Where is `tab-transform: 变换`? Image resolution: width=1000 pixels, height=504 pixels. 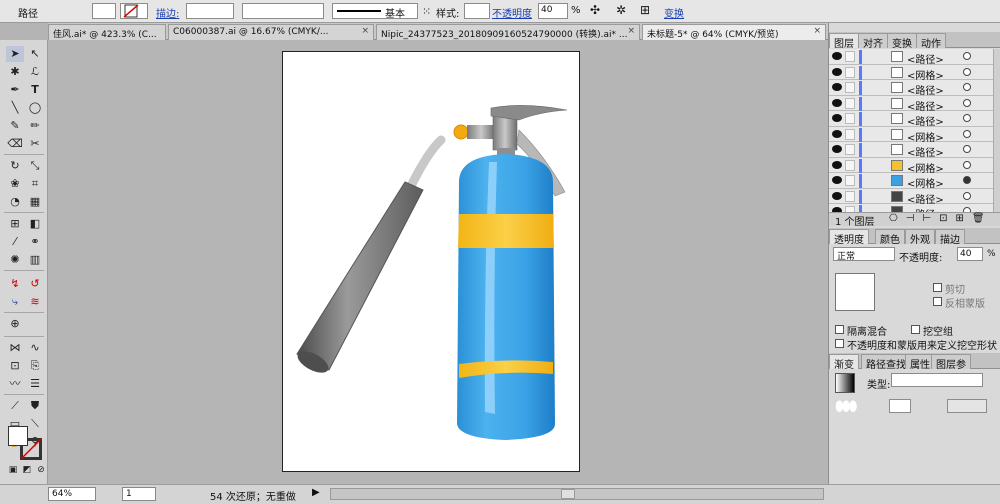
tab-transform: 变换 is located at coordinates (902, 41).